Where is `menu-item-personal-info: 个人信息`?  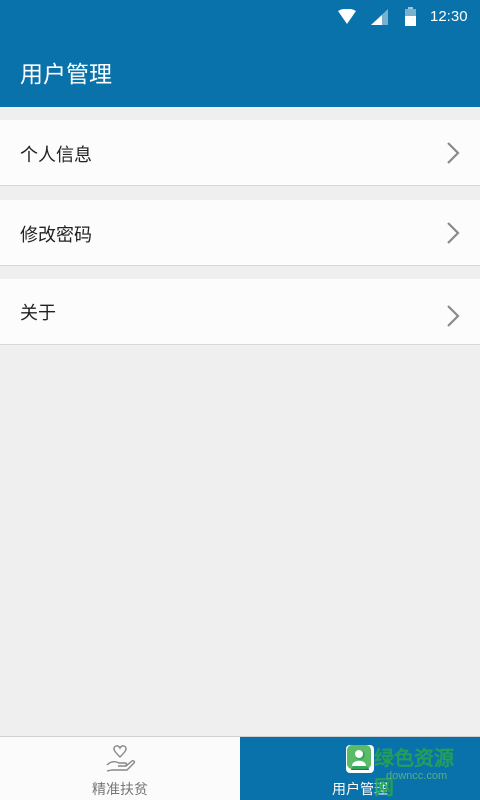 menu-item-personal-info: 个人信息 is located at coordinates (240, 153).